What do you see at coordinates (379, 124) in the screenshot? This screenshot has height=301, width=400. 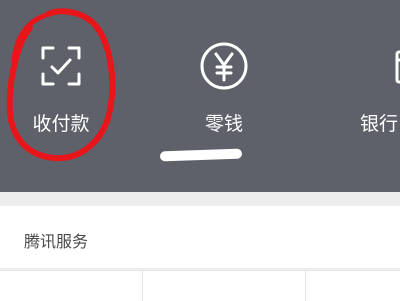 I see `bank-card-label: 银行` at bounding box center [379, 124].